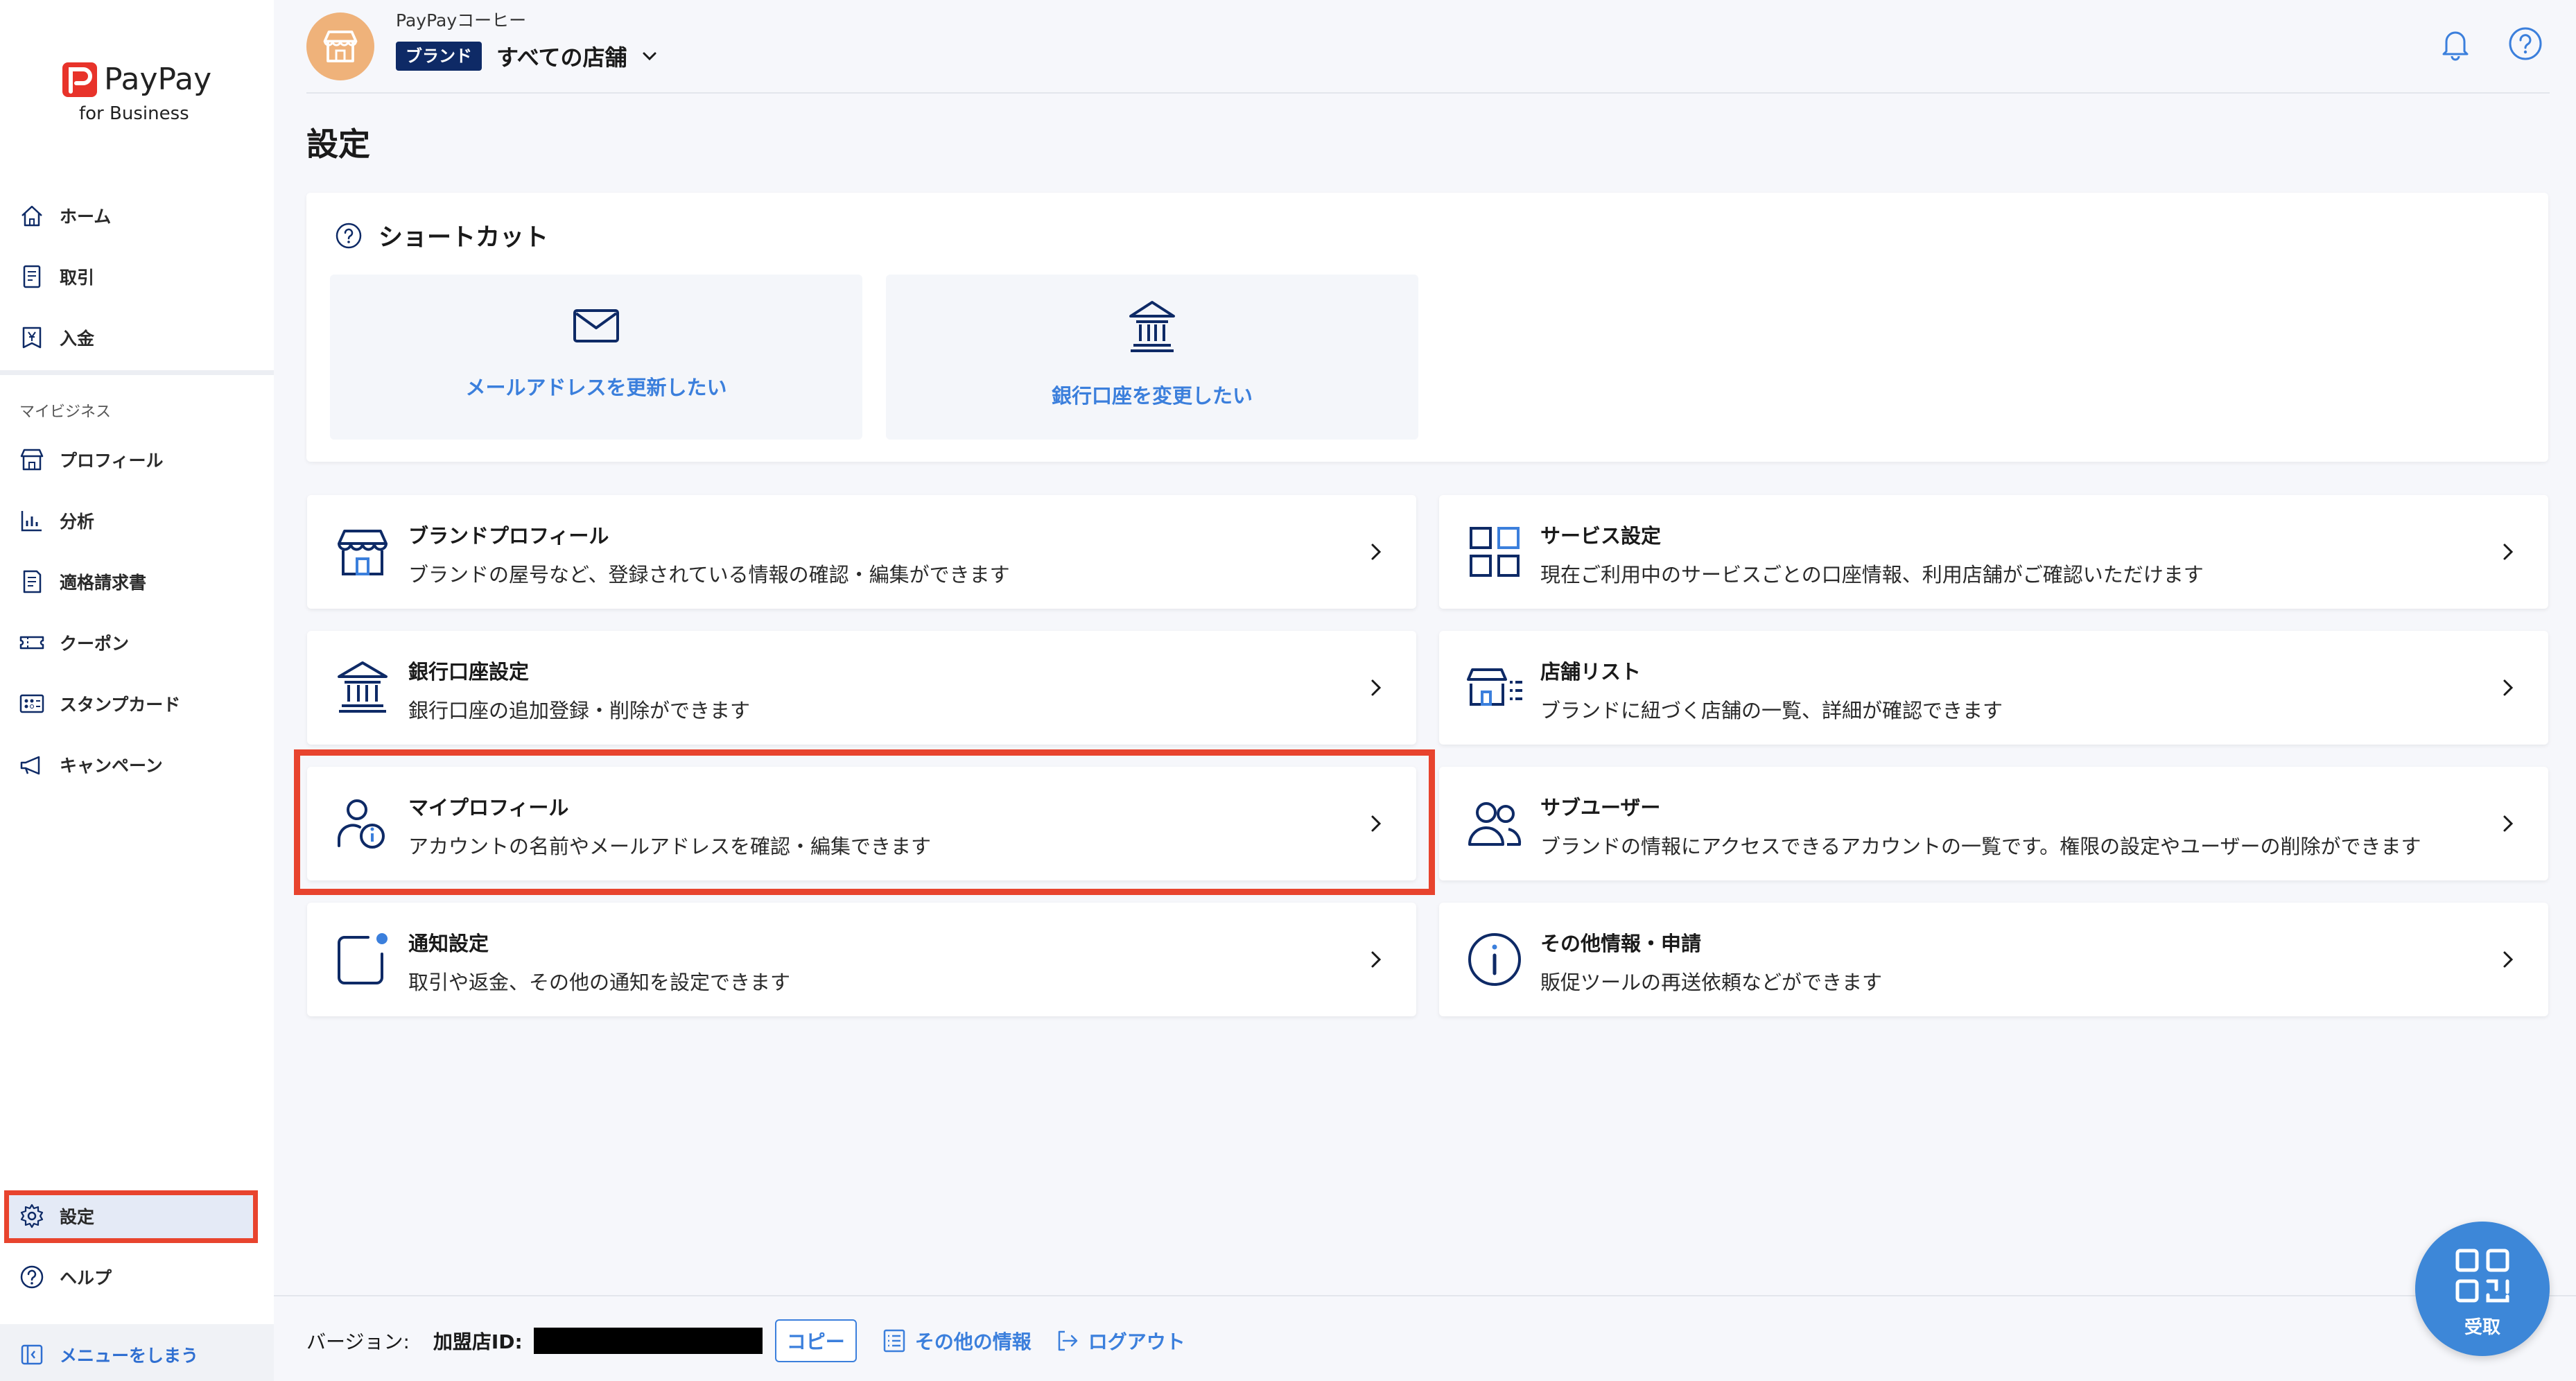 This screenshot has height=1381, width=2576. What do you see at coordinates (596, 357) in the screenshot?
I see `shortcut-update-email: メールアドレスを更新したい` at bounding box center [596, 357].